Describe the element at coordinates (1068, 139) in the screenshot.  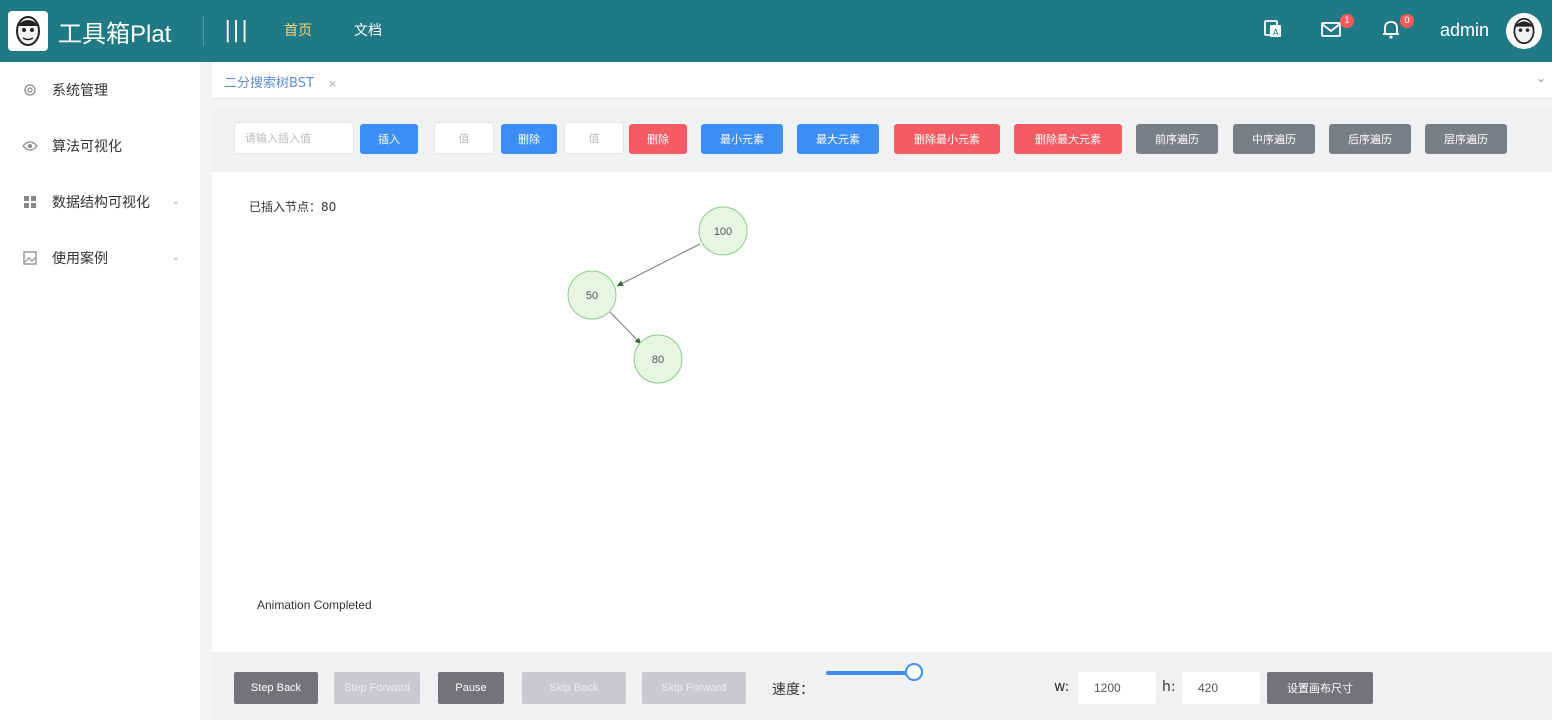
I see `remove-max-button: 删除最大元素` at that location.